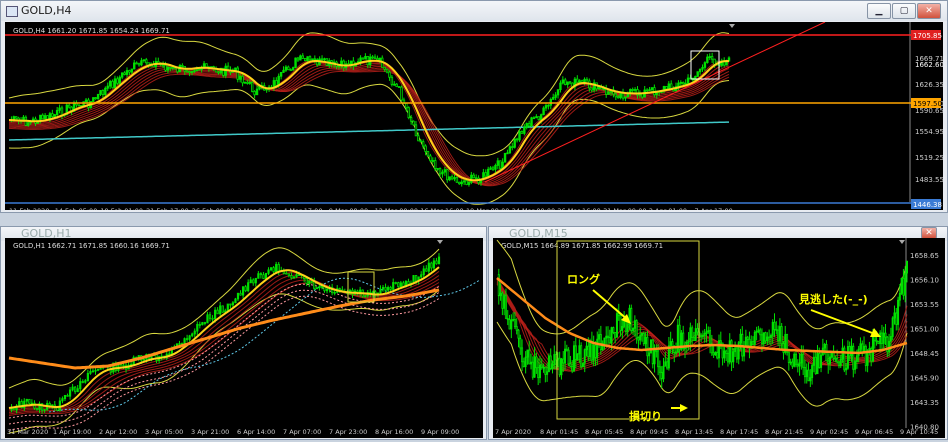 Image resolution: width=948 pixels, height=442 pixels. I want to click on current-price: 1662.60, so click(929, 65).